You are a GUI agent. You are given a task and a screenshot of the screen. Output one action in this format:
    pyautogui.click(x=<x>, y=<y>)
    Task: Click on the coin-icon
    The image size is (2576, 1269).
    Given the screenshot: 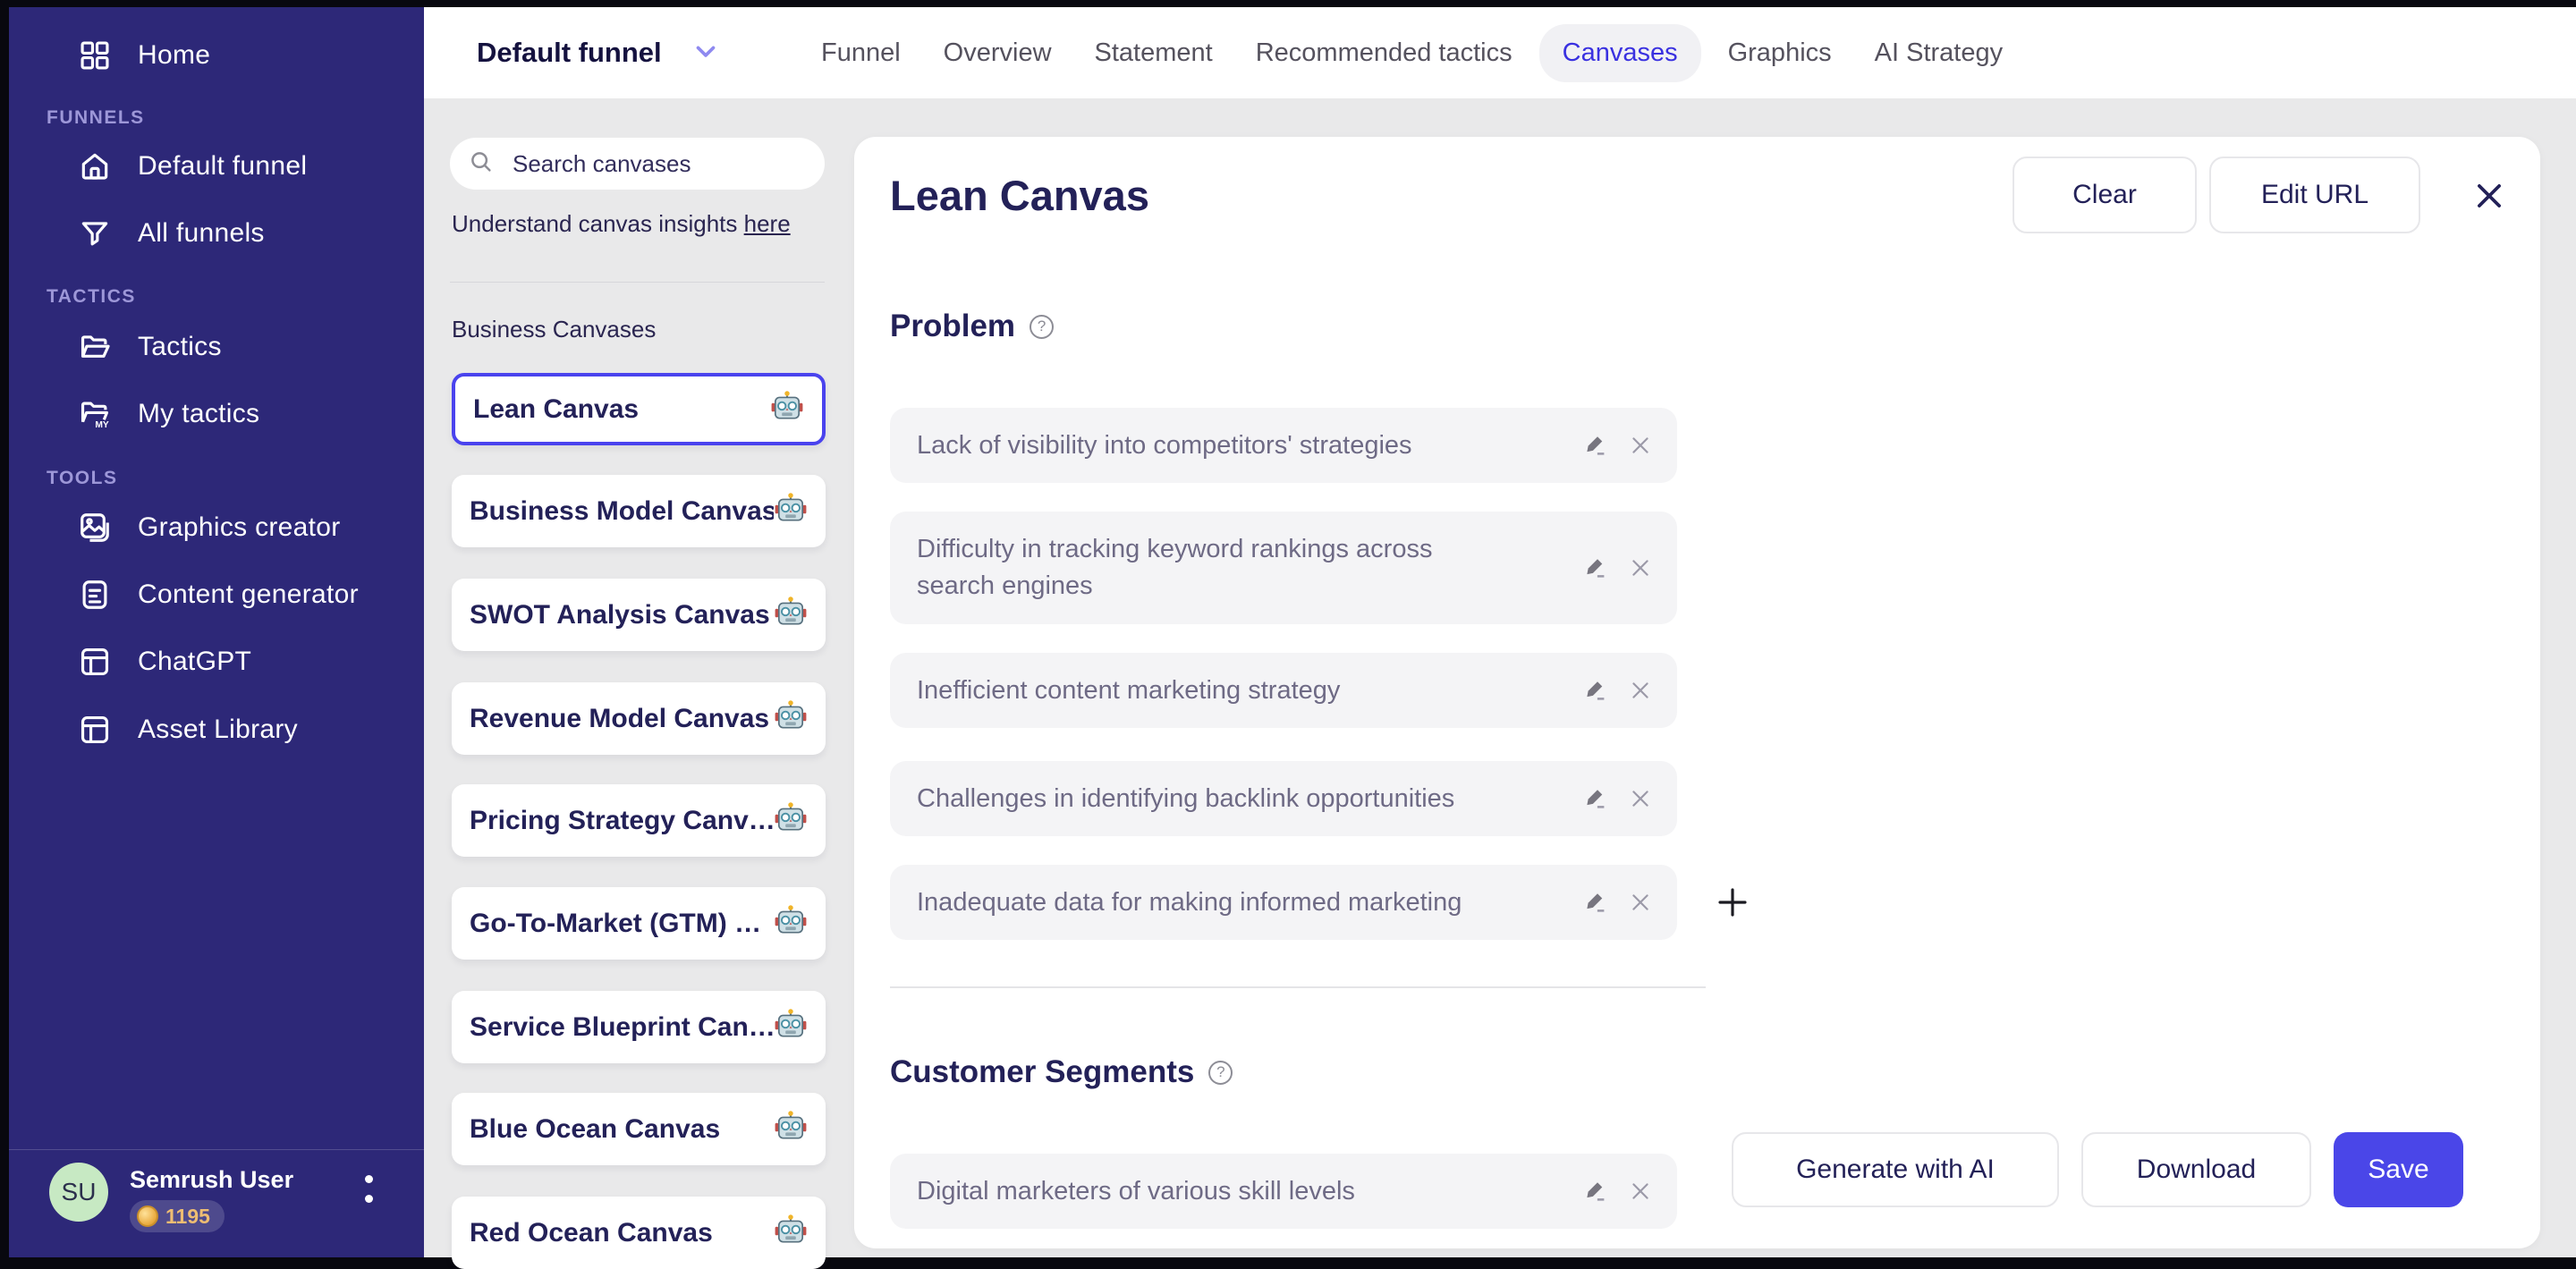 What is the action you would take?
    pyautogui.click(x=147, y=1216)
    